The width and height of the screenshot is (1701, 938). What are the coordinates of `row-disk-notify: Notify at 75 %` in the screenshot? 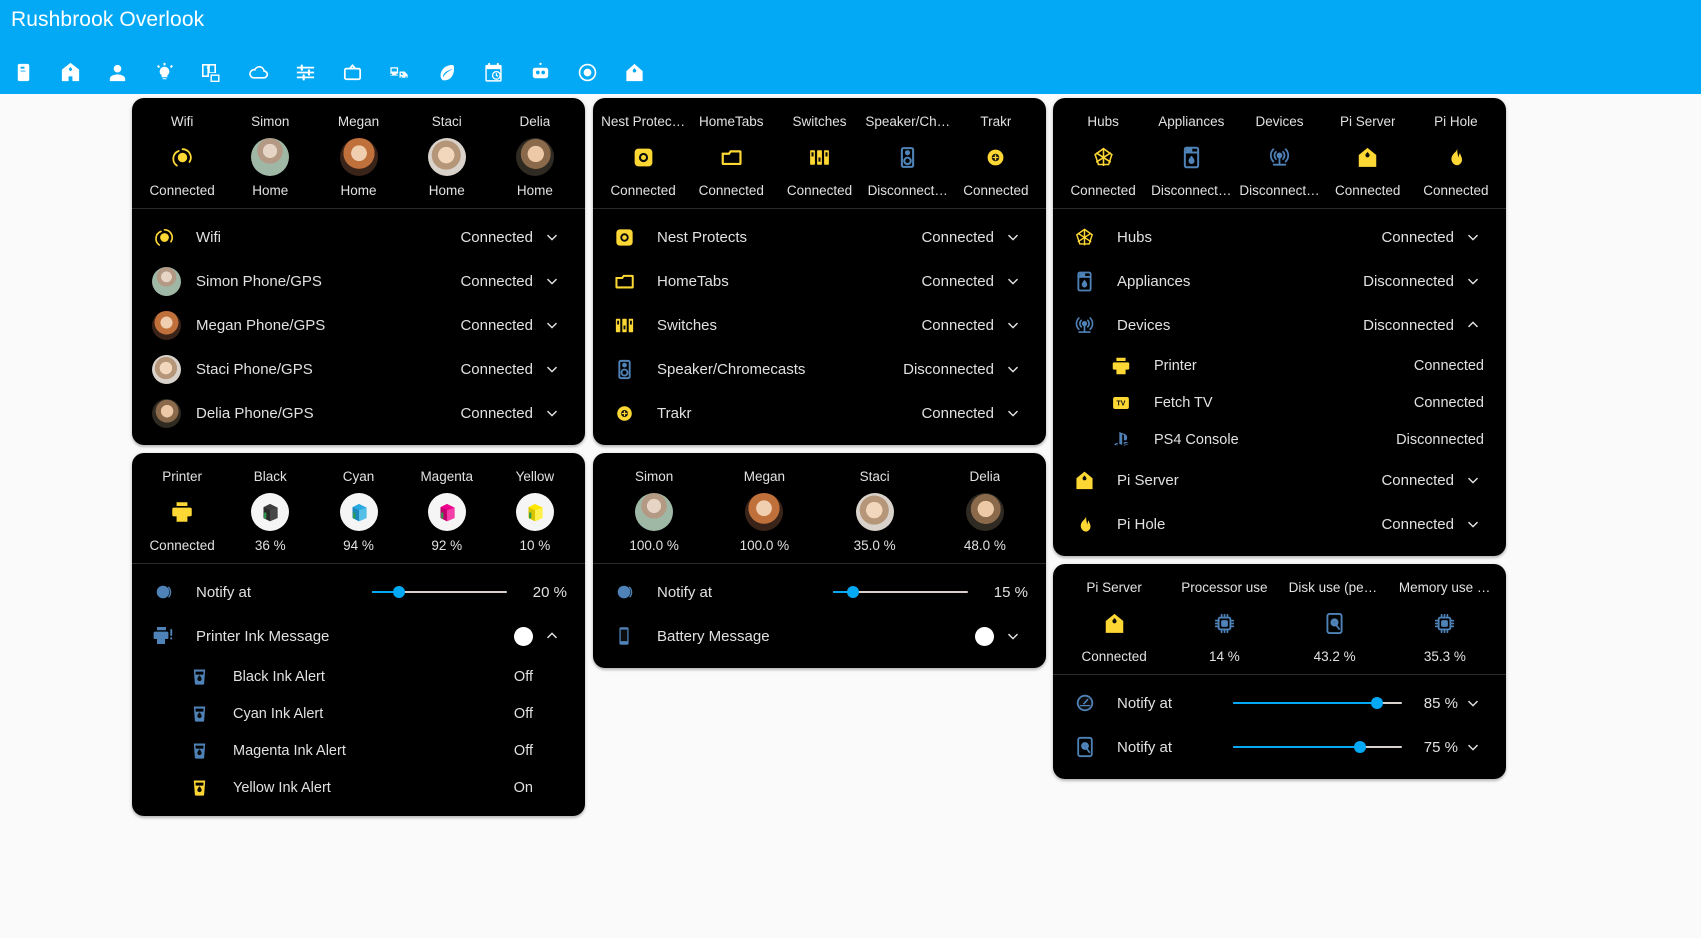 It's located at (1279, 747).